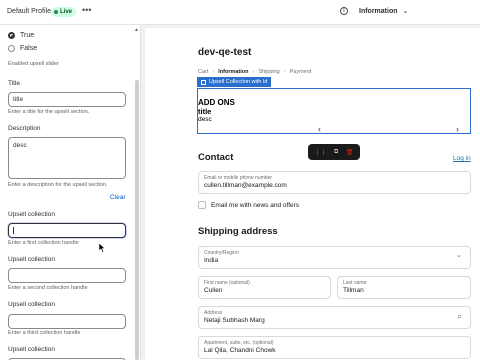  Describe the element at coordinates (224, 52) in the screenshot. I see `store-name: dev-qe-test` at that location.